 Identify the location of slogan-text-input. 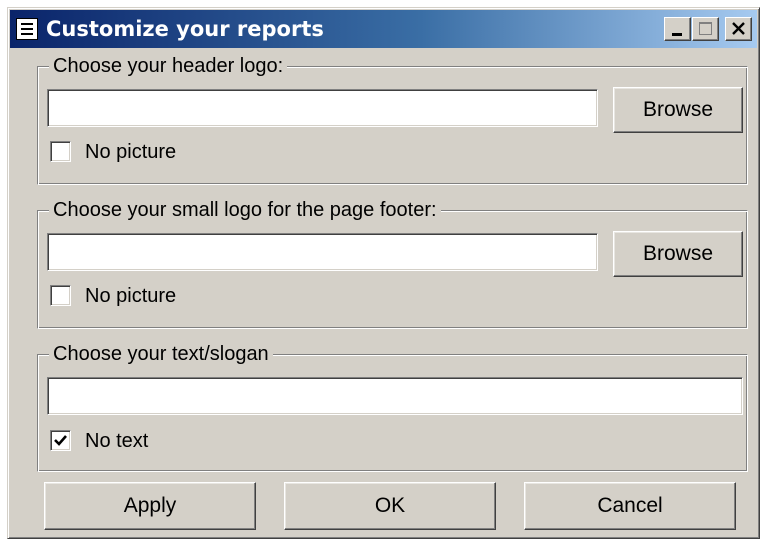
(395, 396).